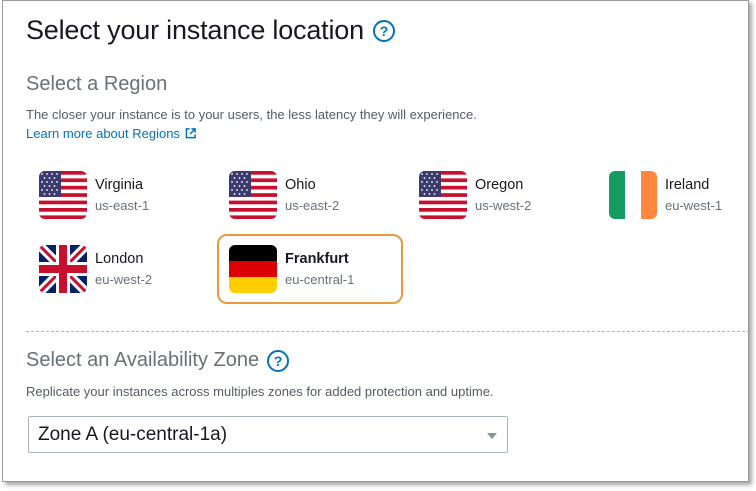 Image resolution: width=756 pixels, height=491 pixels. I want to click on learn-more-regions-link: Learn more about Regions, so click(111, 133).